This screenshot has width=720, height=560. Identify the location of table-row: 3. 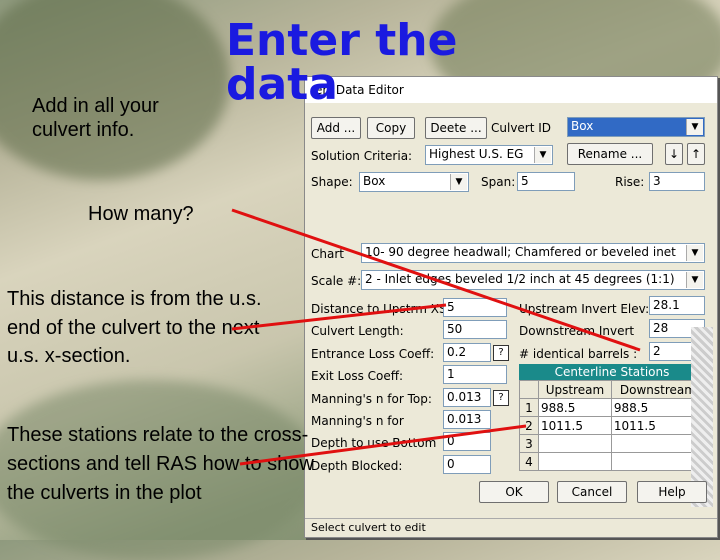
(612, 443).